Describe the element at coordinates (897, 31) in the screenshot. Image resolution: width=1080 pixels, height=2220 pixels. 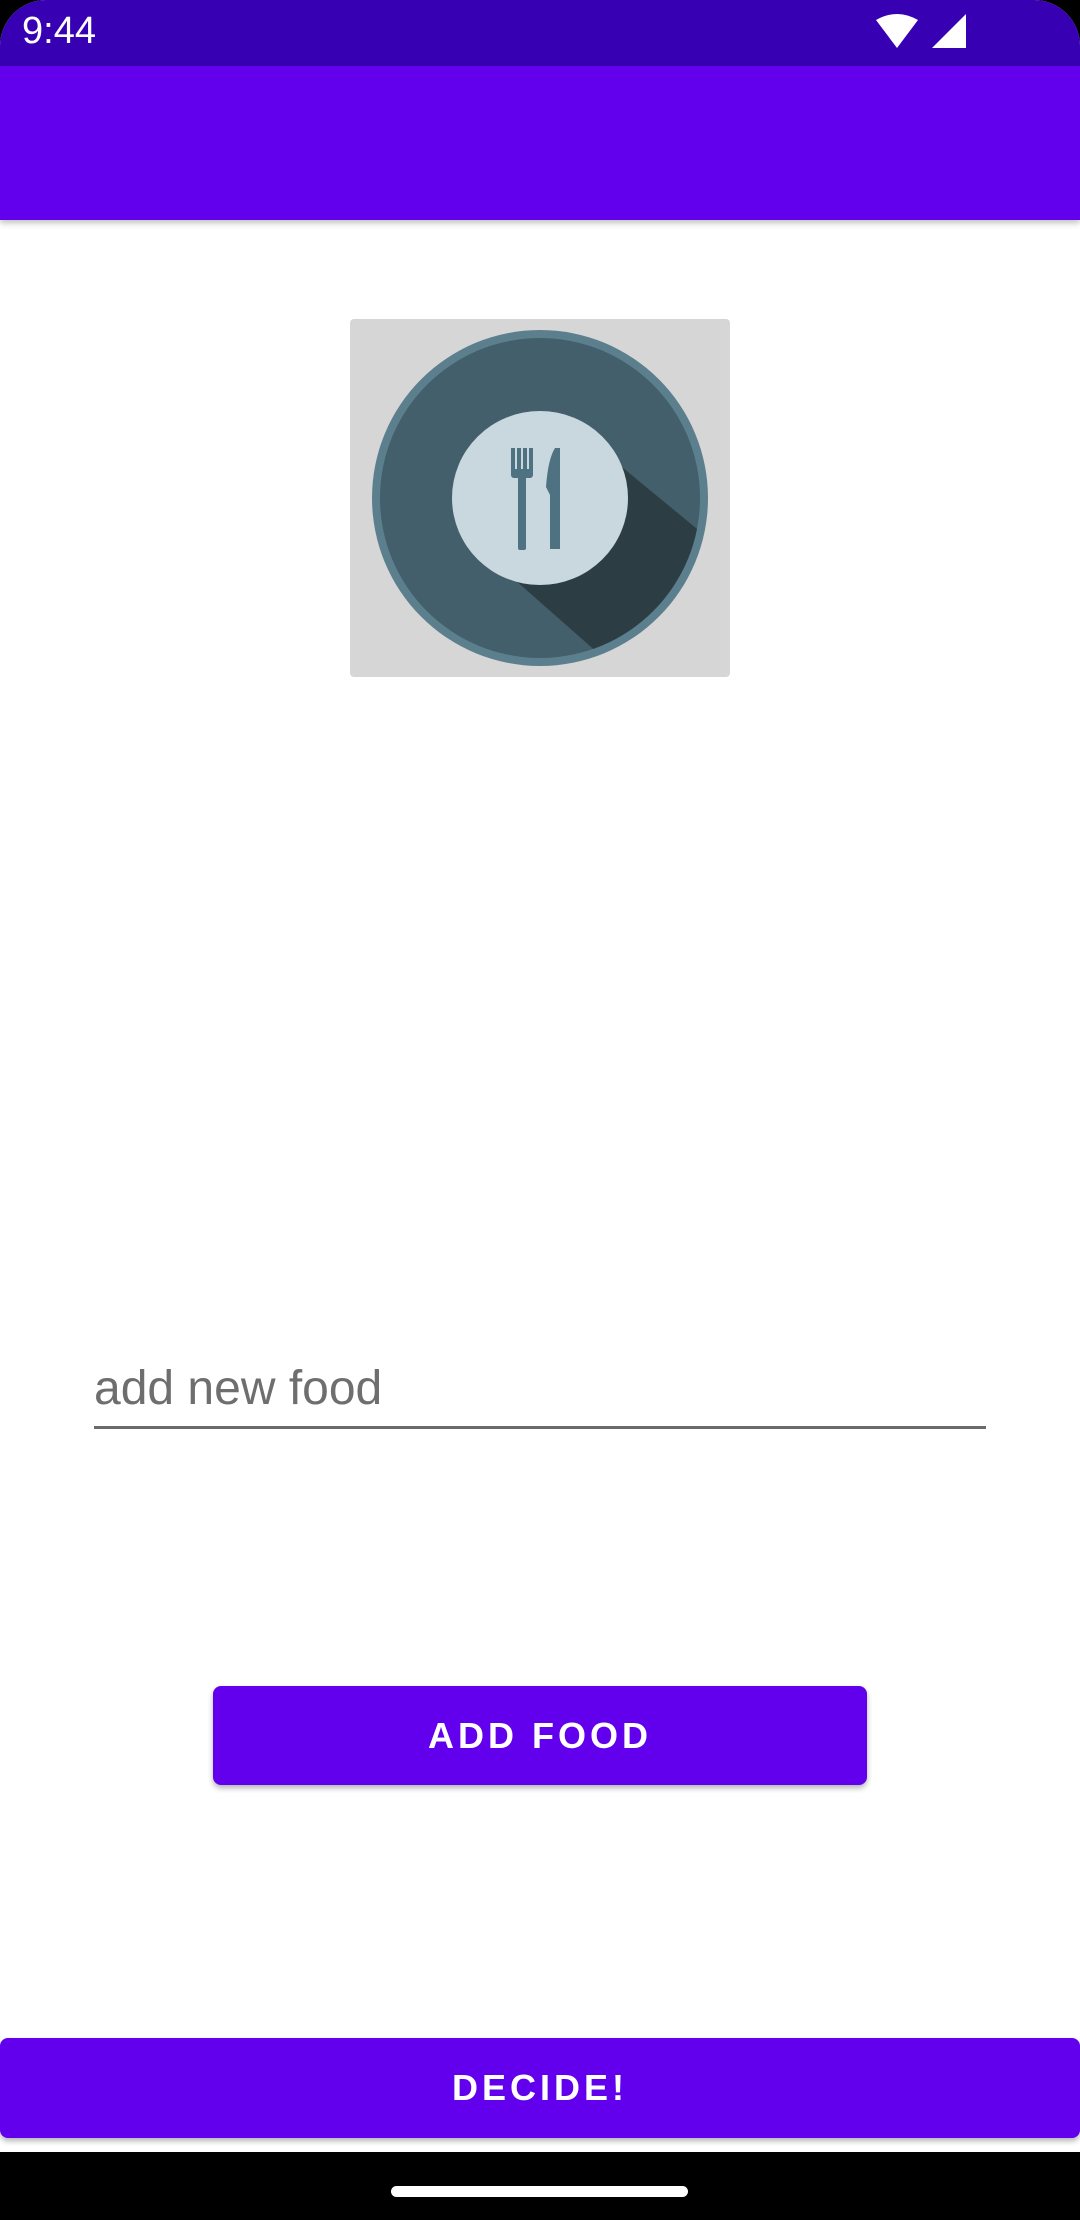
I see `wifi-icon` at that location.